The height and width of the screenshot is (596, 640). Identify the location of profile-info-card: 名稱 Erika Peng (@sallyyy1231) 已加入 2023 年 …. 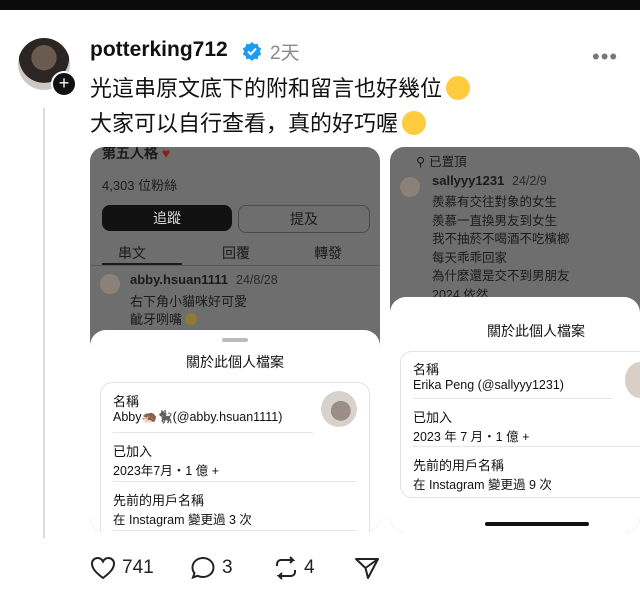
(520, 424).